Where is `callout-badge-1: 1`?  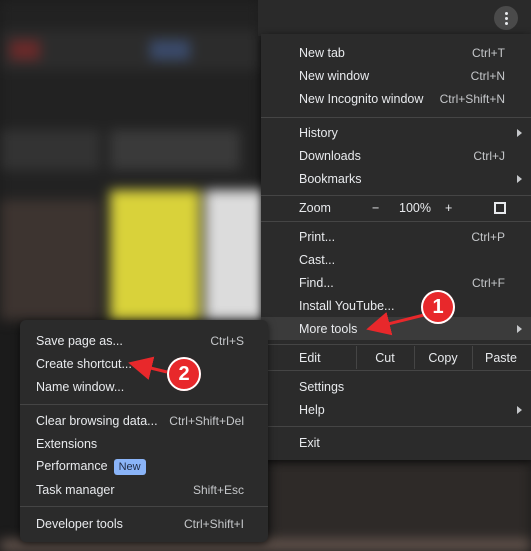
callout-badge-1: 1 is located at coordinates (438, 307).